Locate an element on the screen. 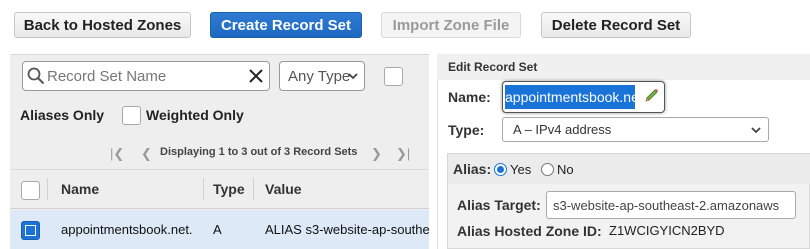  select-all-filter-checkbox is located at coordinates (393, 76).